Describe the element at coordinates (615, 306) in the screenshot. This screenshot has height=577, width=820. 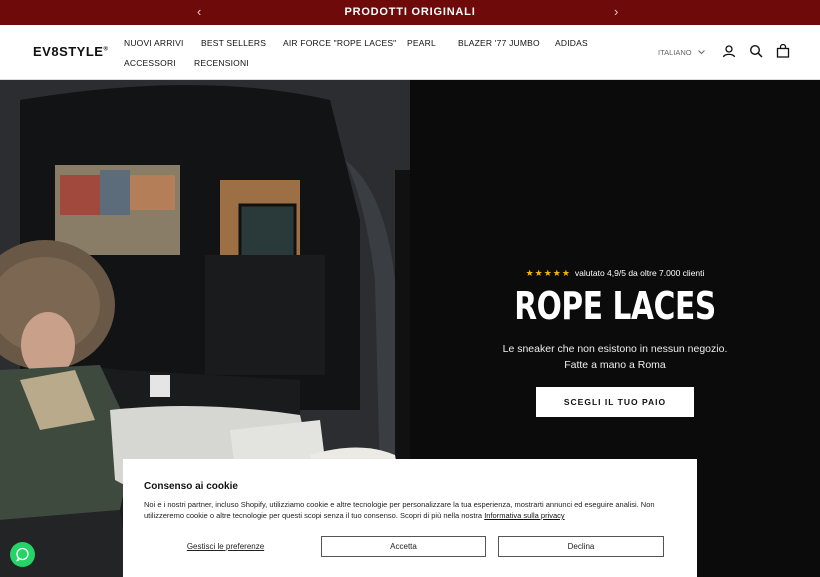
I see `hero-title: ROPE LACES` at that location.